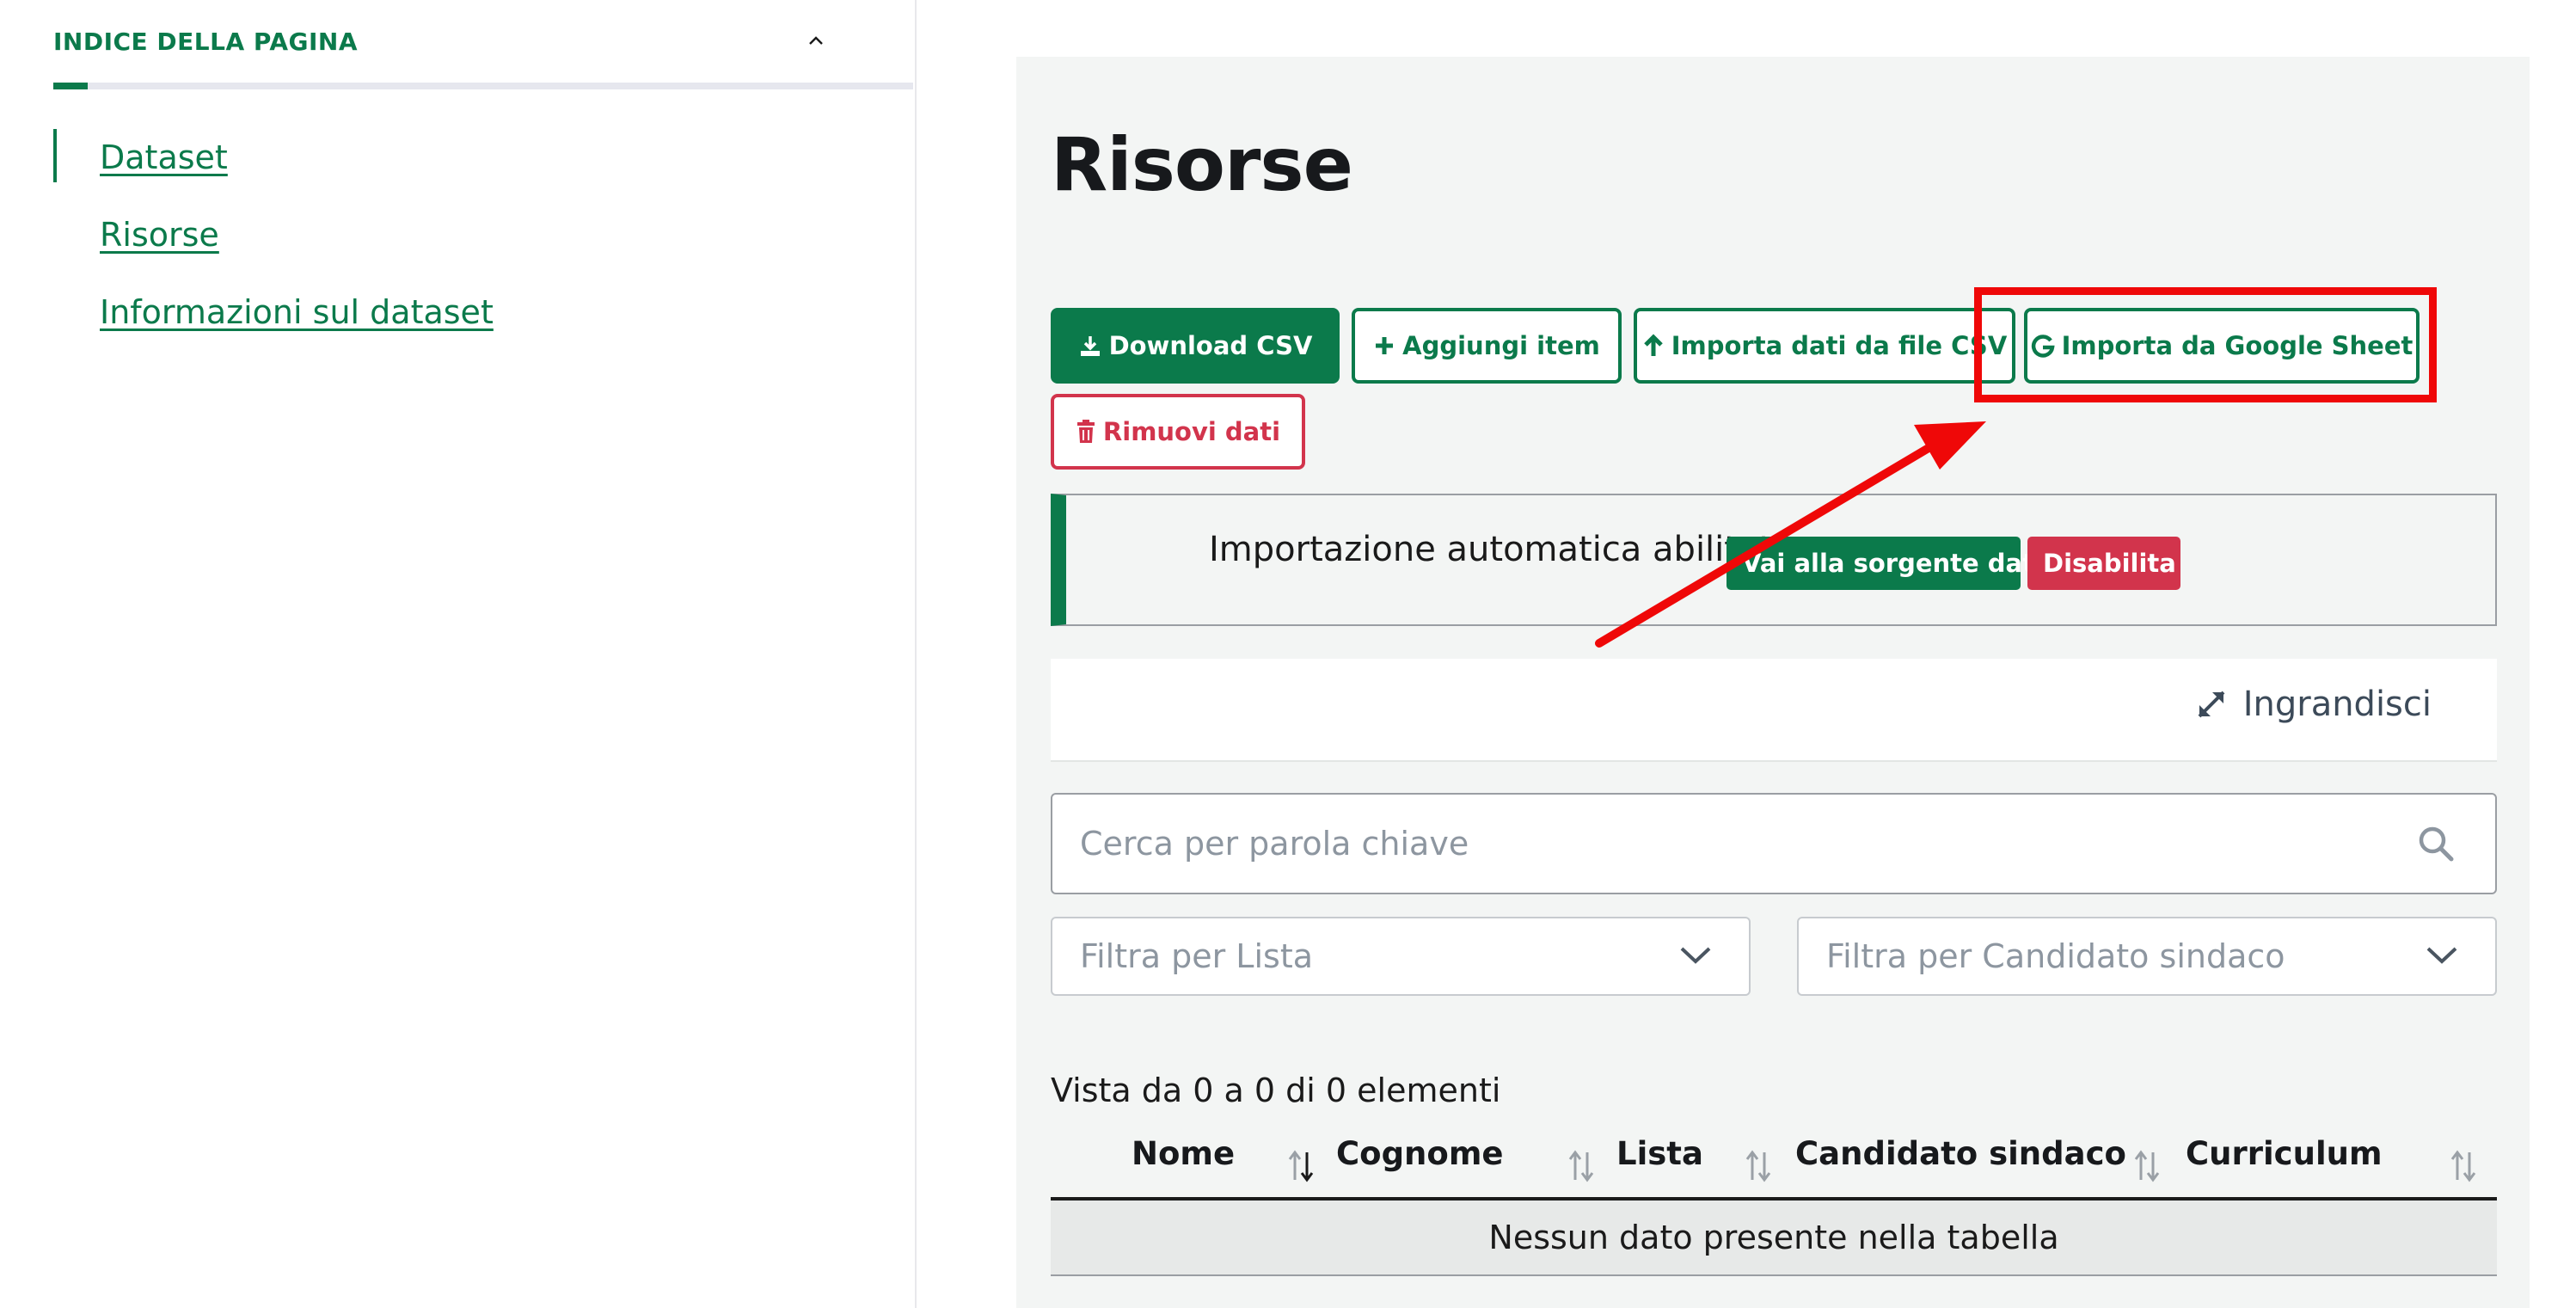 This screenshot has height=1308, width=2576. Describe the element at coordinates (483, 41) in the screenshot. I see `page-index-header: INDICE DELLA PAGINA` at that location.